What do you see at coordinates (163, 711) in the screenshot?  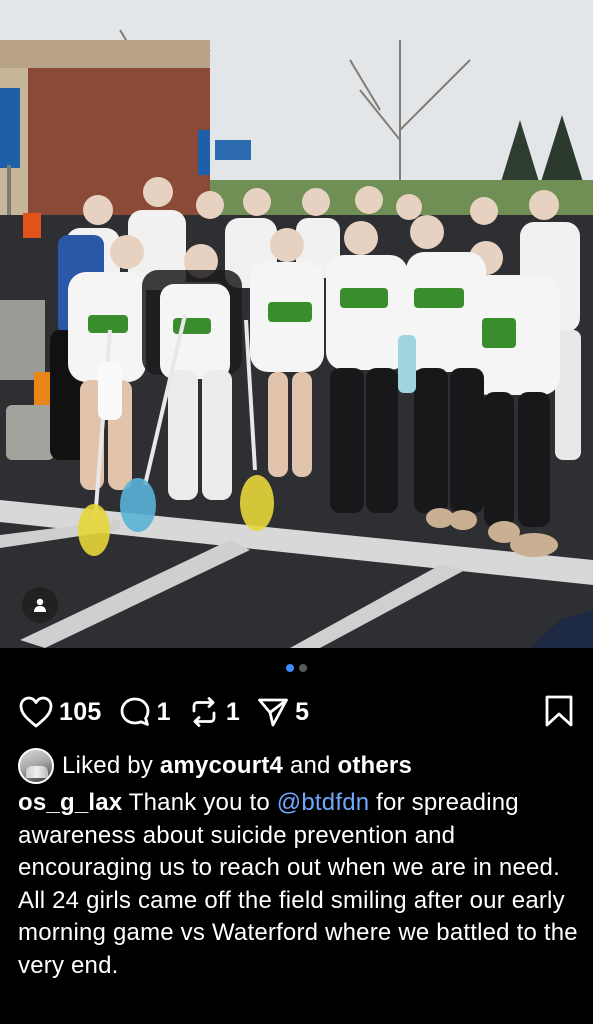 I see `comment-count: 1` at bounding box center [163, 711].